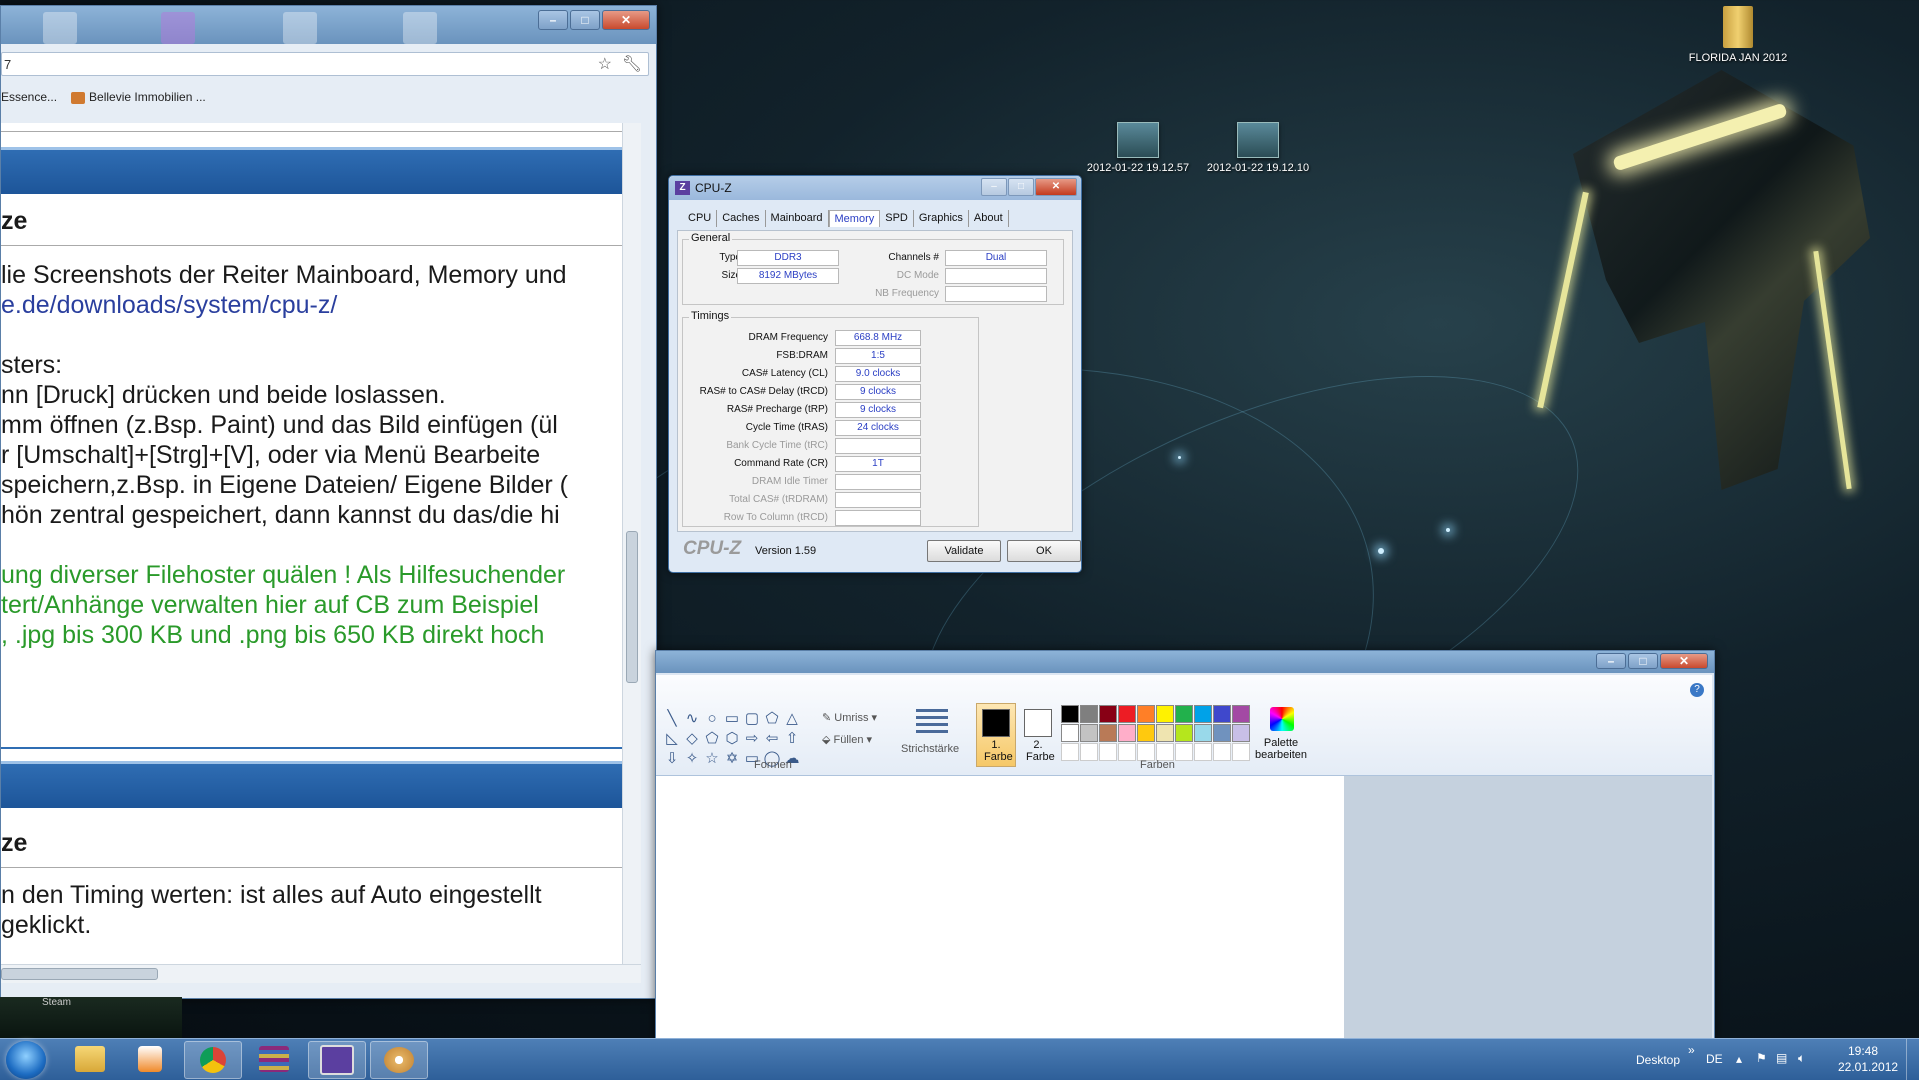  What do you see at coordinates (792, 719) in the screenshot?
I see `triangle-shape-icon: △` at bounding box center [792, 719].